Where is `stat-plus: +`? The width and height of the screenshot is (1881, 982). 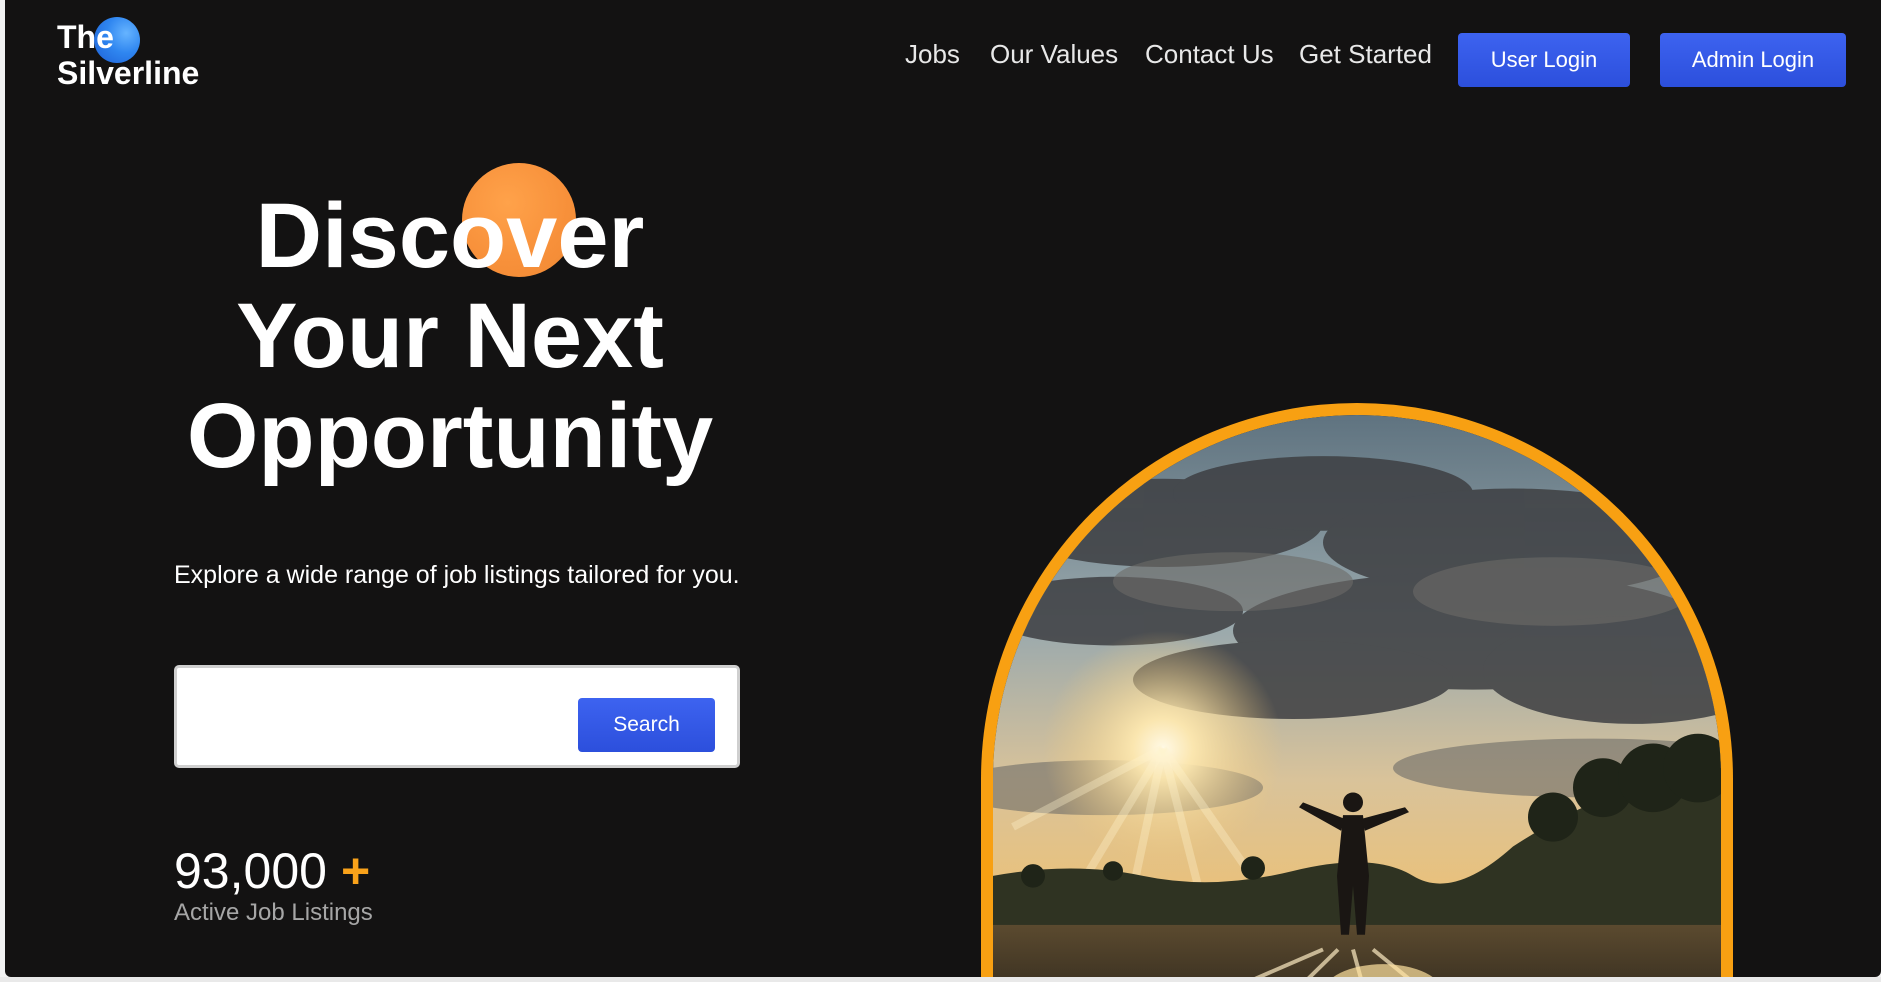 stat-plus: + is located at coordinates (355, 871).